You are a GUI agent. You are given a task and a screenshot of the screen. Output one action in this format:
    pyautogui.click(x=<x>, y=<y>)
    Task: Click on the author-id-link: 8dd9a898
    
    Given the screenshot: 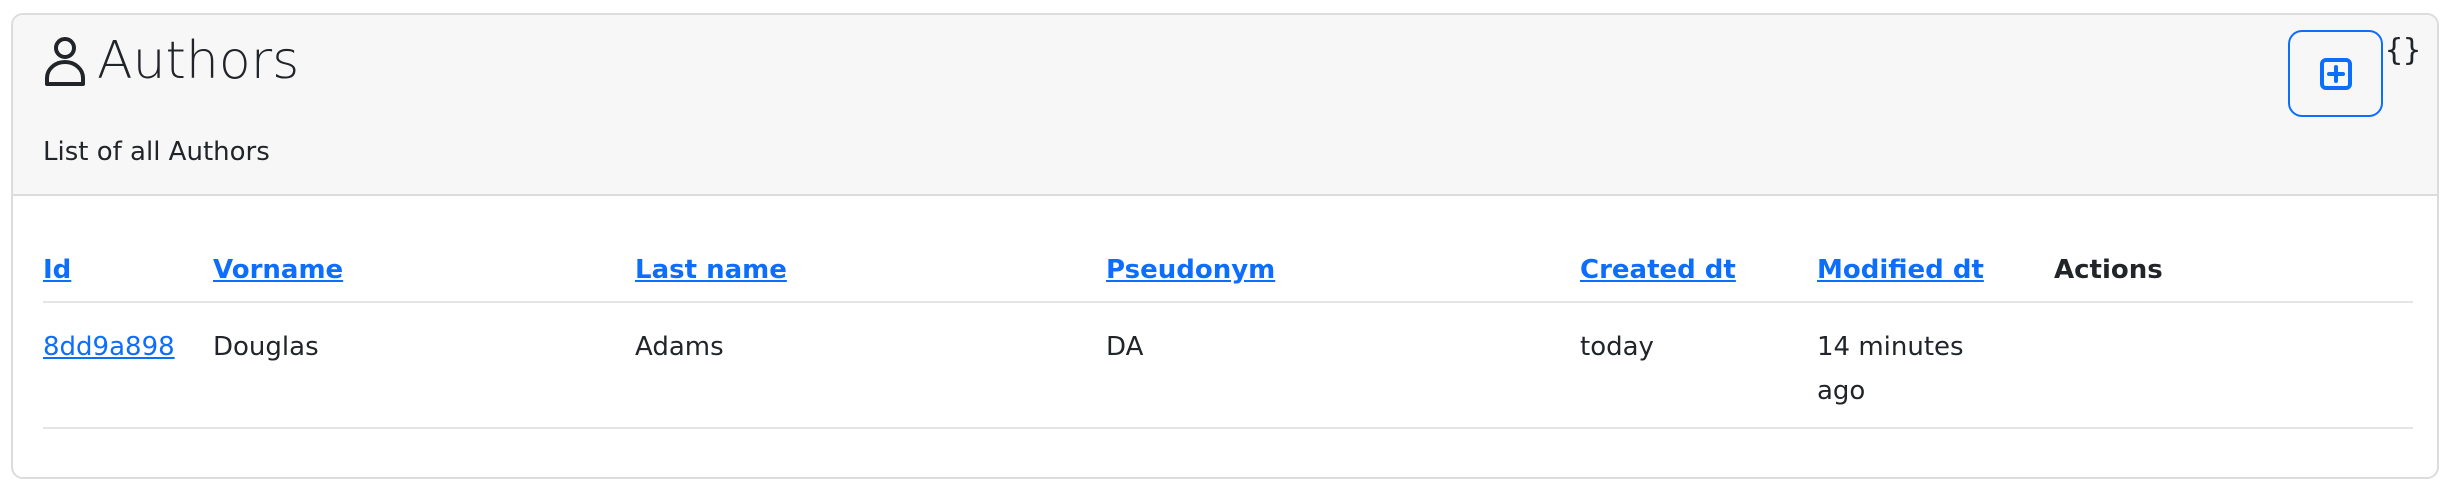 What is the action you would take?
    pyautogui.click(x=109, y=347)
    